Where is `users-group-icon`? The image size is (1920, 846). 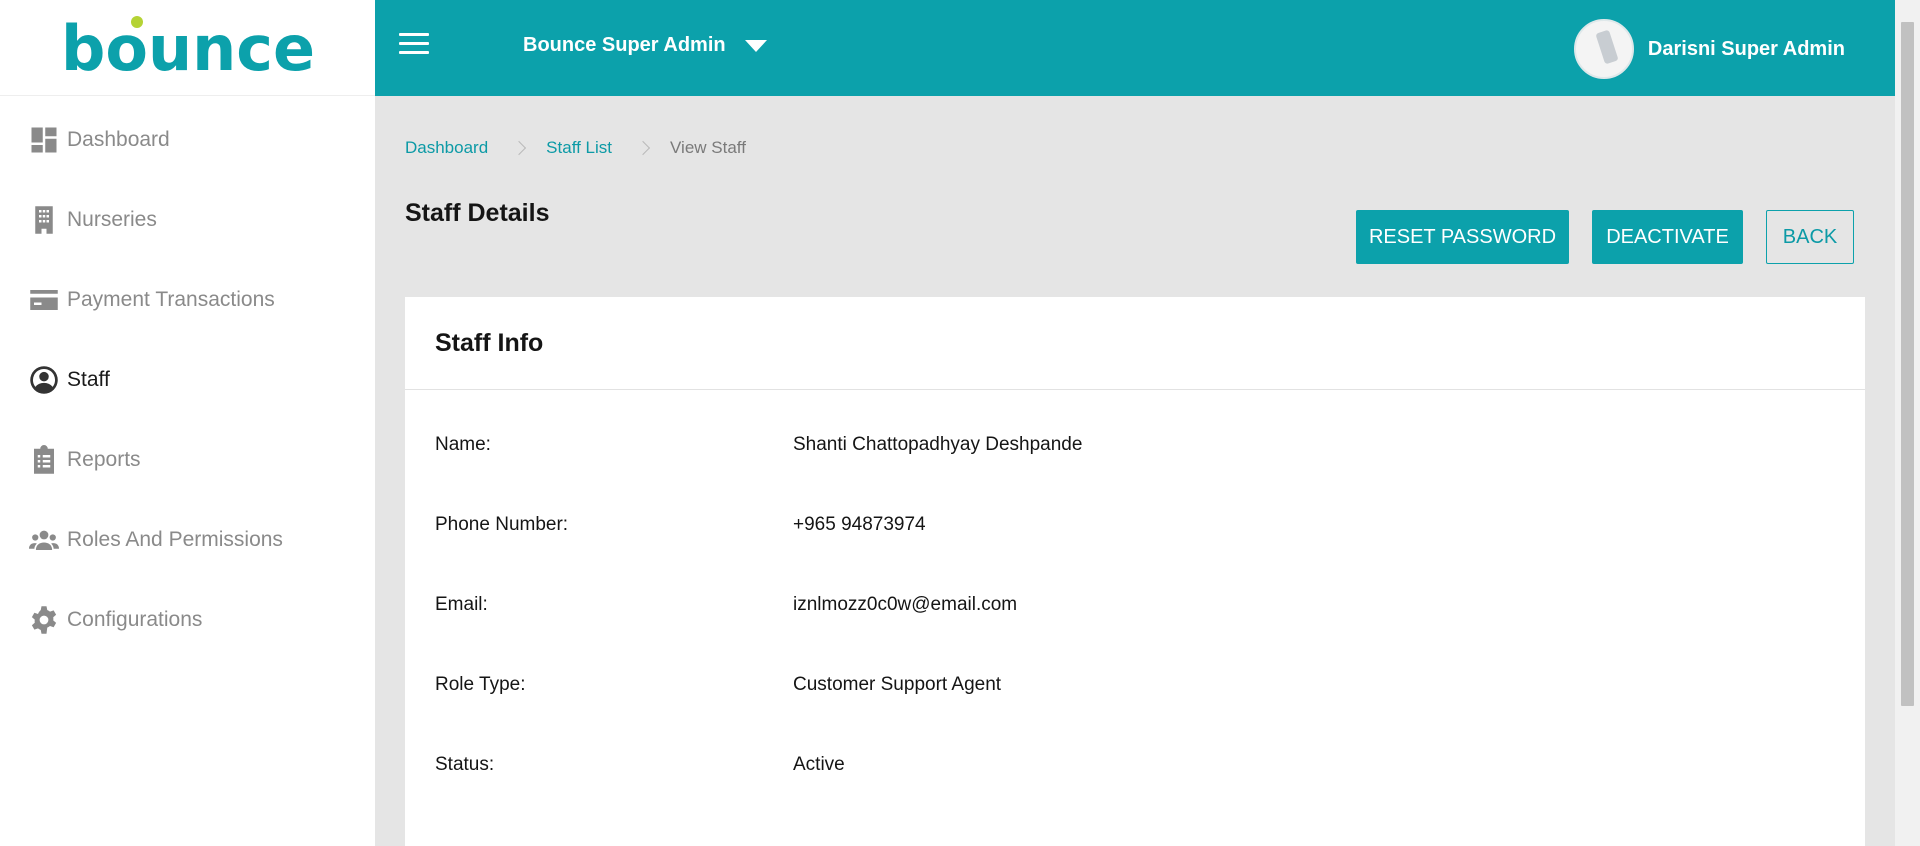
users-group-icon is located at coordinates (44, 540).